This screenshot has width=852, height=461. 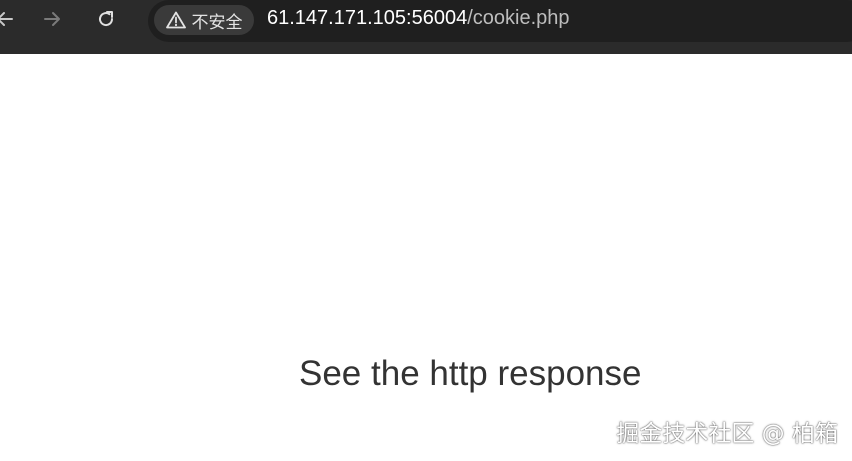 I want to click on address-bar: 不安全 61.147.171.105:56004/cookie.php, so click(x=500, y=21).